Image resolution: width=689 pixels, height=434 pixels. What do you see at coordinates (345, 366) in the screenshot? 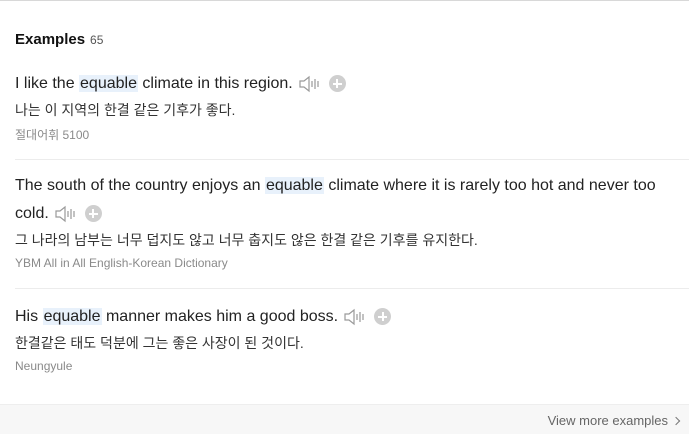
I see `example-source: Neungyule` at bounding box center [345, 366].